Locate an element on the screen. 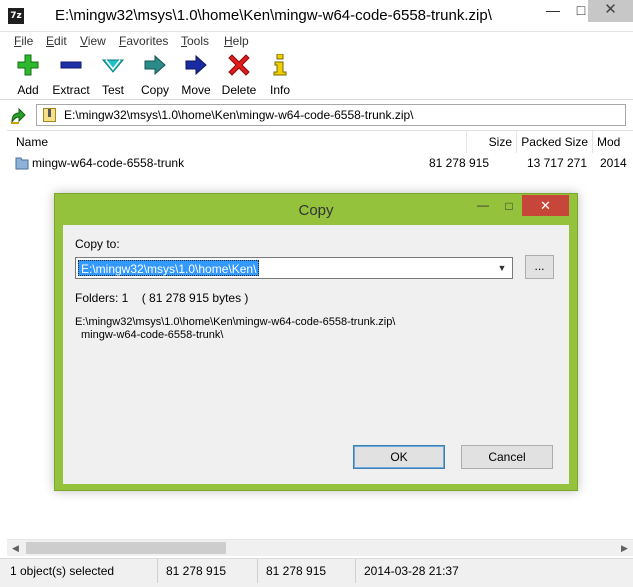 This screenshot has height=587, width=633. menu-file: File is located at coordinates (23, 41).